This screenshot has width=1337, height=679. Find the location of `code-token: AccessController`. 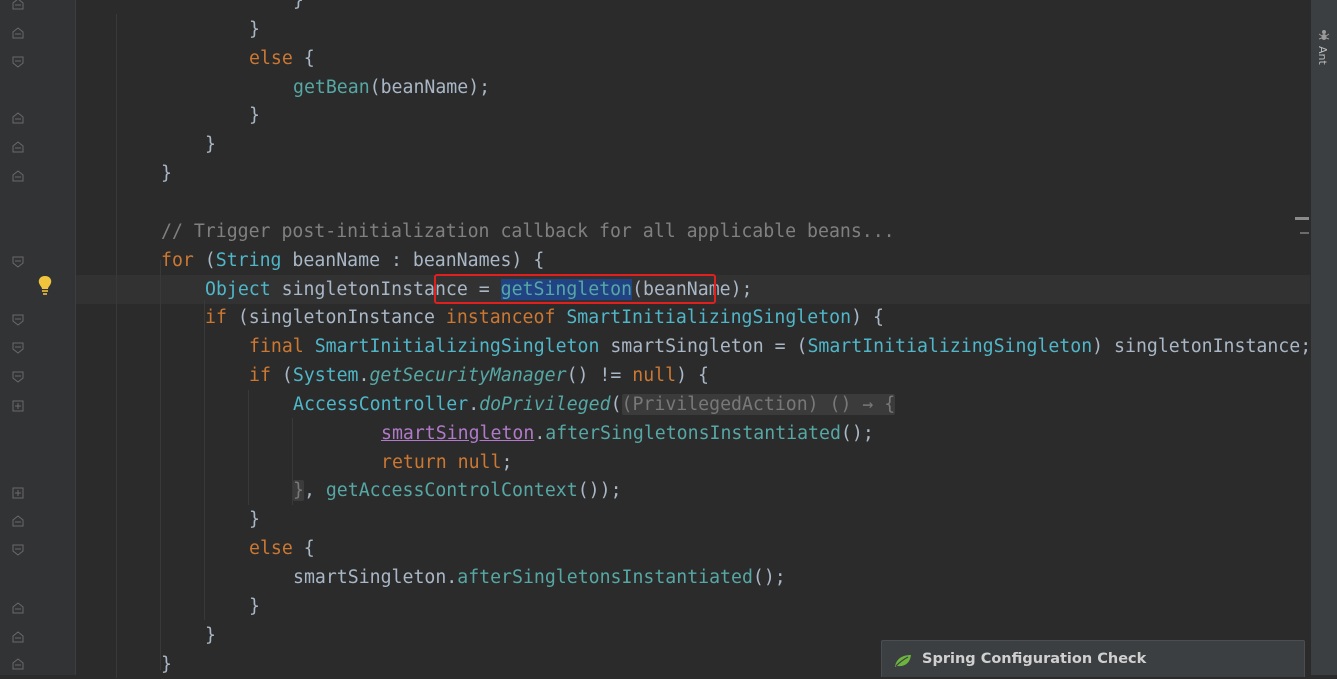

code-token: AccessController is located at coordinates (381, 404).